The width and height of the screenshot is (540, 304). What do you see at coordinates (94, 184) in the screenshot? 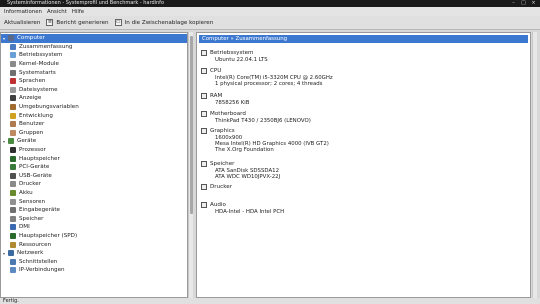
I see `tree-item: Drucker` at bounding box center [94, 184].